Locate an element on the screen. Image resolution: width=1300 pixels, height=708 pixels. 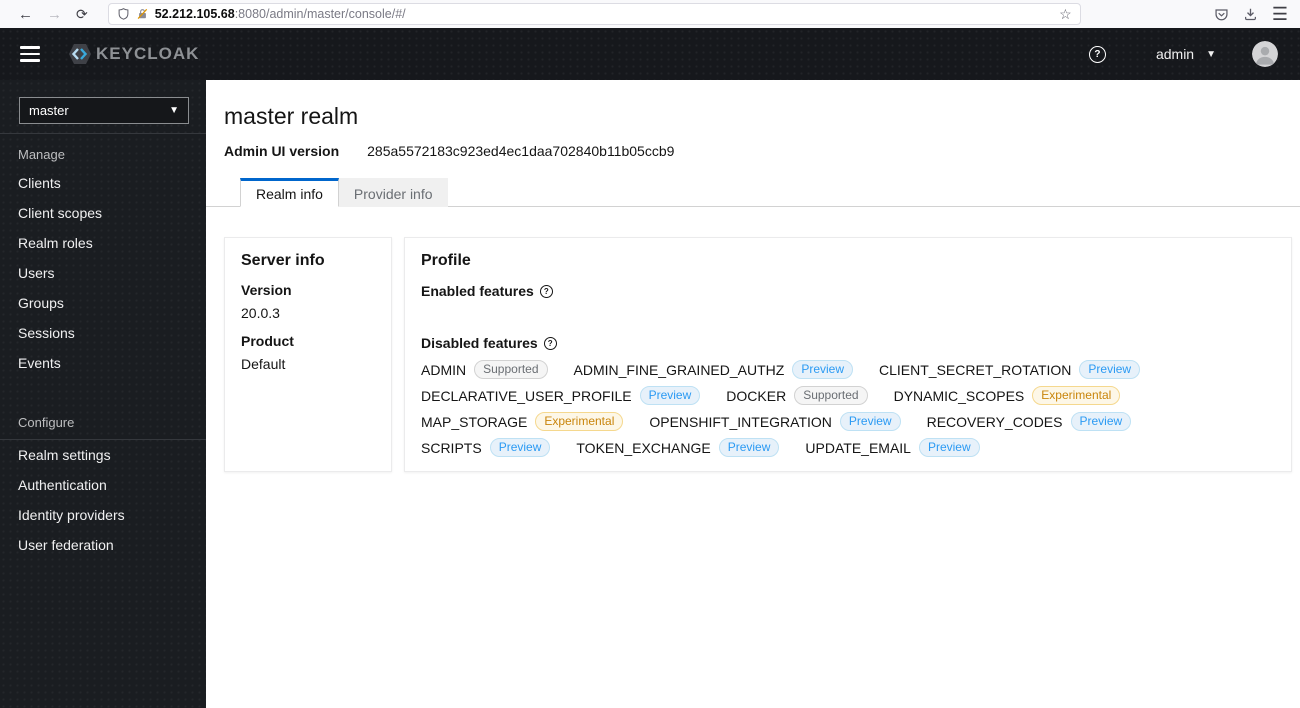
enabled-features-header: Enabled features ? is located at coordinates (848, 291).